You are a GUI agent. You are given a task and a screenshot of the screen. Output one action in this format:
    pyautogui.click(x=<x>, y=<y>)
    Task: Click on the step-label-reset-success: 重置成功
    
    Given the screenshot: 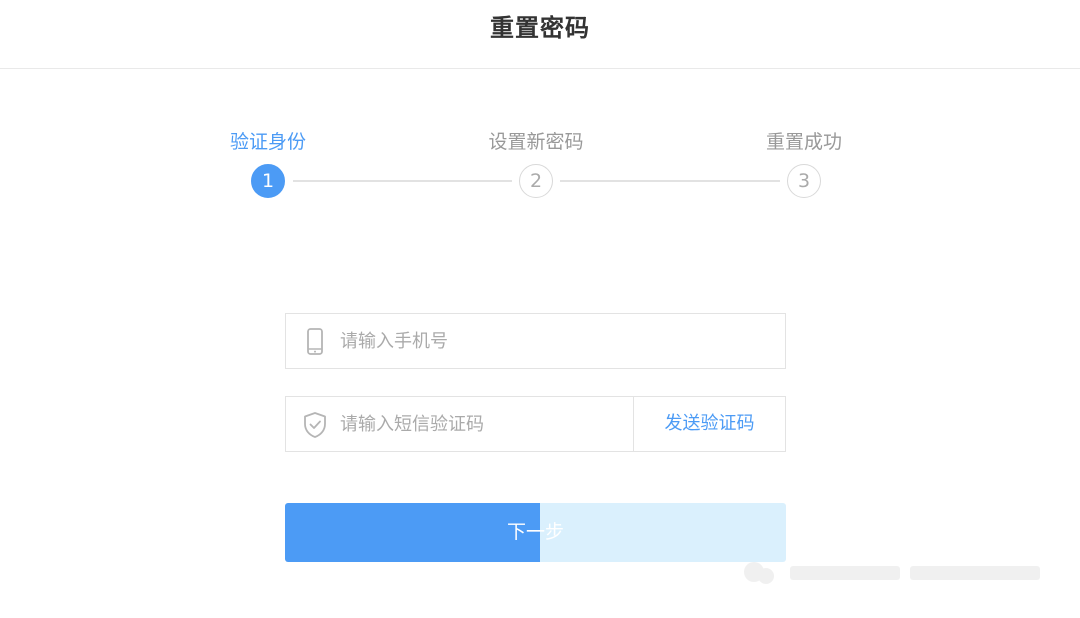 What is the action you would take?
    pyautogui.click(x=804, y=142)
    